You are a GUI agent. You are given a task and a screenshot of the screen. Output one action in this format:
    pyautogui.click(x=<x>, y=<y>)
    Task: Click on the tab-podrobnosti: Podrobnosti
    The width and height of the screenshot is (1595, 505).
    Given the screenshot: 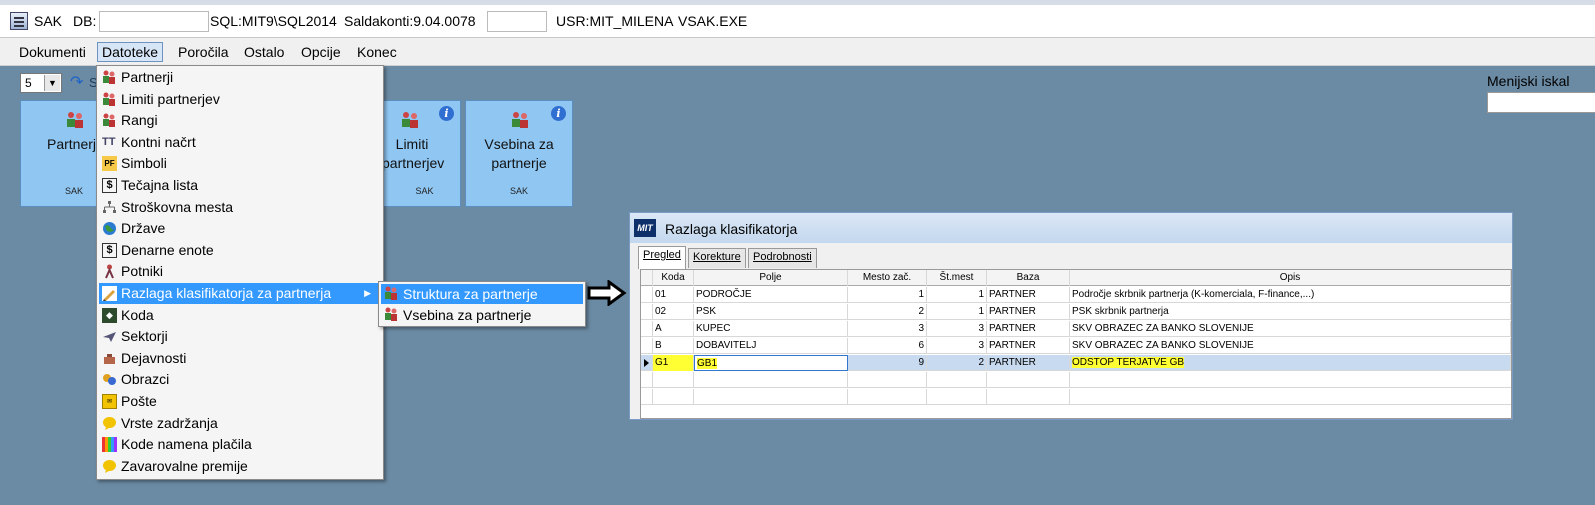 What is the action you would take?
    pyautogui.click(x=782, y=258)
    